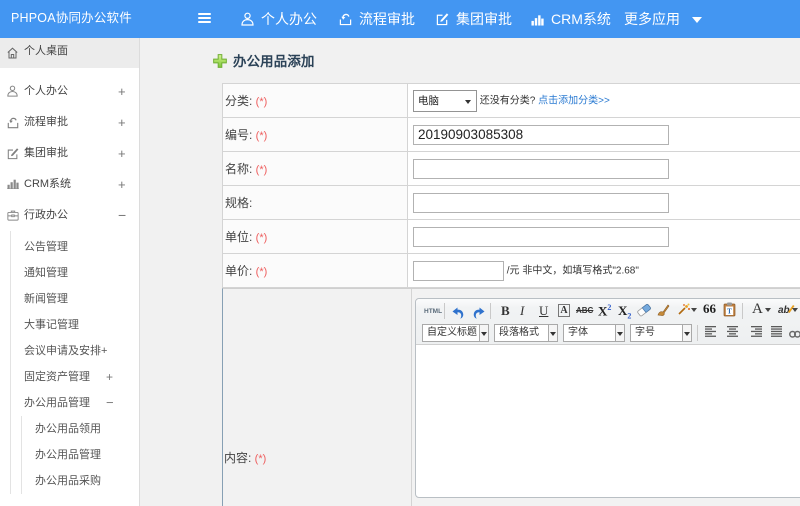 The width and height of the screenshot is (800, 506). What do you see at coordinates (729, 312) in the screenshot?
I see `svg-text: T` at bounding box center [729, 312].